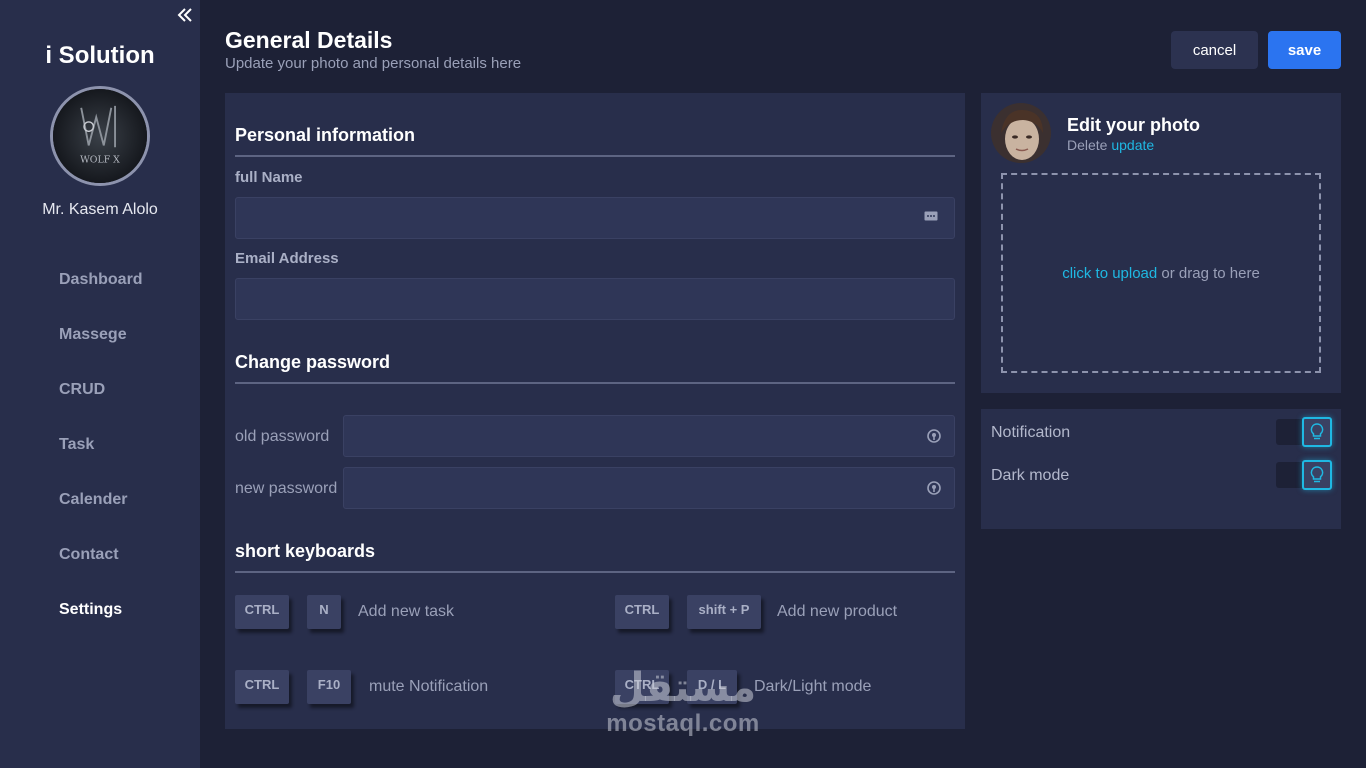 The width and height of the screenshot is (1366, 768). What do you see at coordinates (1109, 273) in the screenshot?
I see `click-to-upload-link: click to upload` at bounding box center [1109, 273].